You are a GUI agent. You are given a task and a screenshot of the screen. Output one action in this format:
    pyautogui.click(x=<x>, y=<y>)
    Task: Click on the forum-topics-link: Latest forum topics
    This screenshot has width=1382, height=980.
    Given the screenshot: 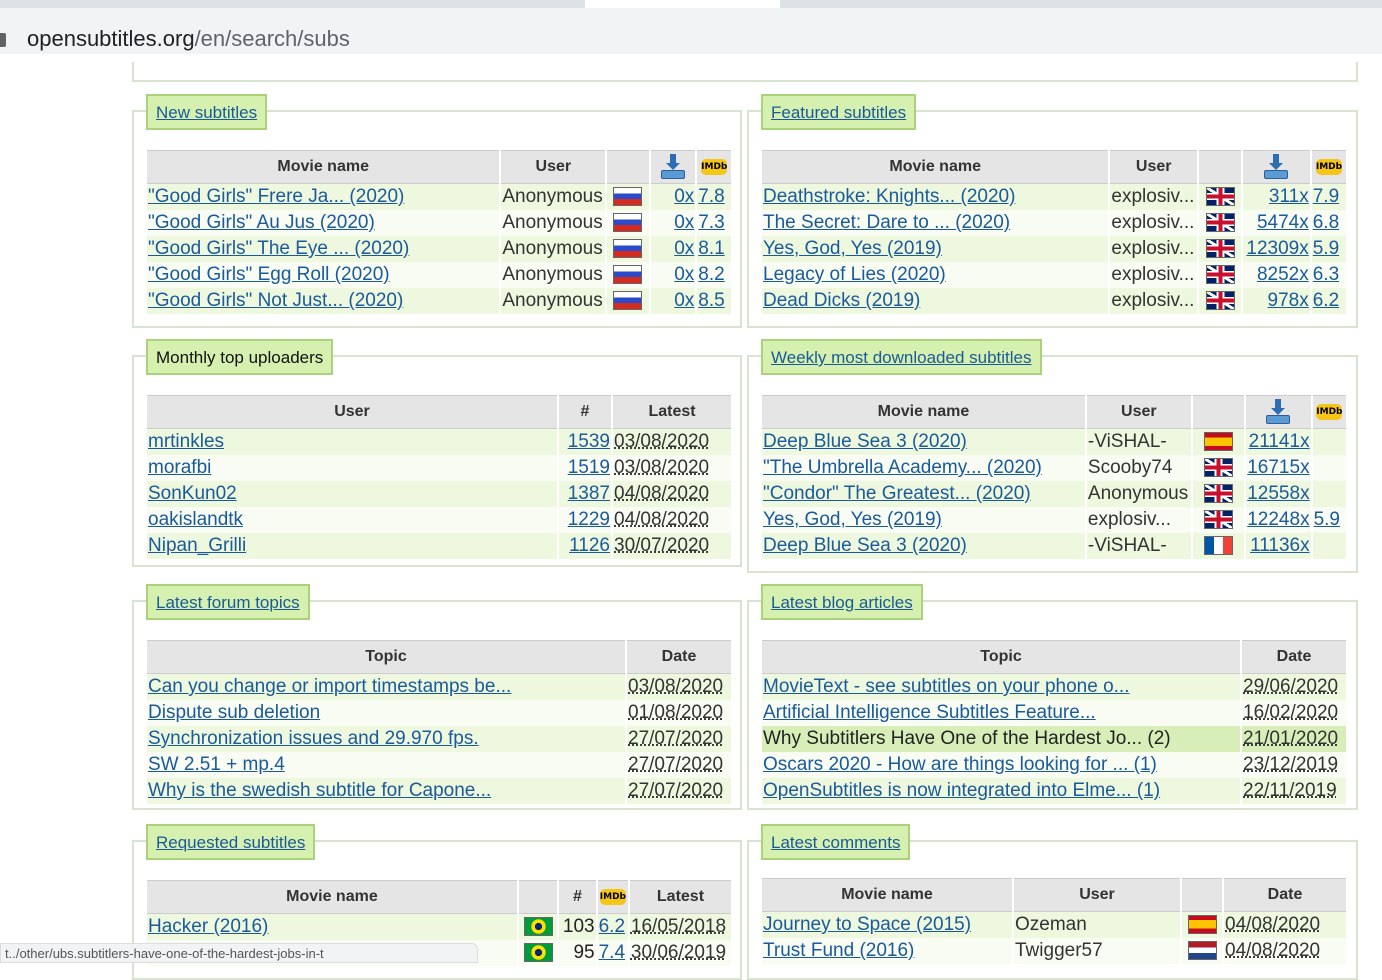 What is the action you would take?
    pyautogui.click(x=228, y=602)
    